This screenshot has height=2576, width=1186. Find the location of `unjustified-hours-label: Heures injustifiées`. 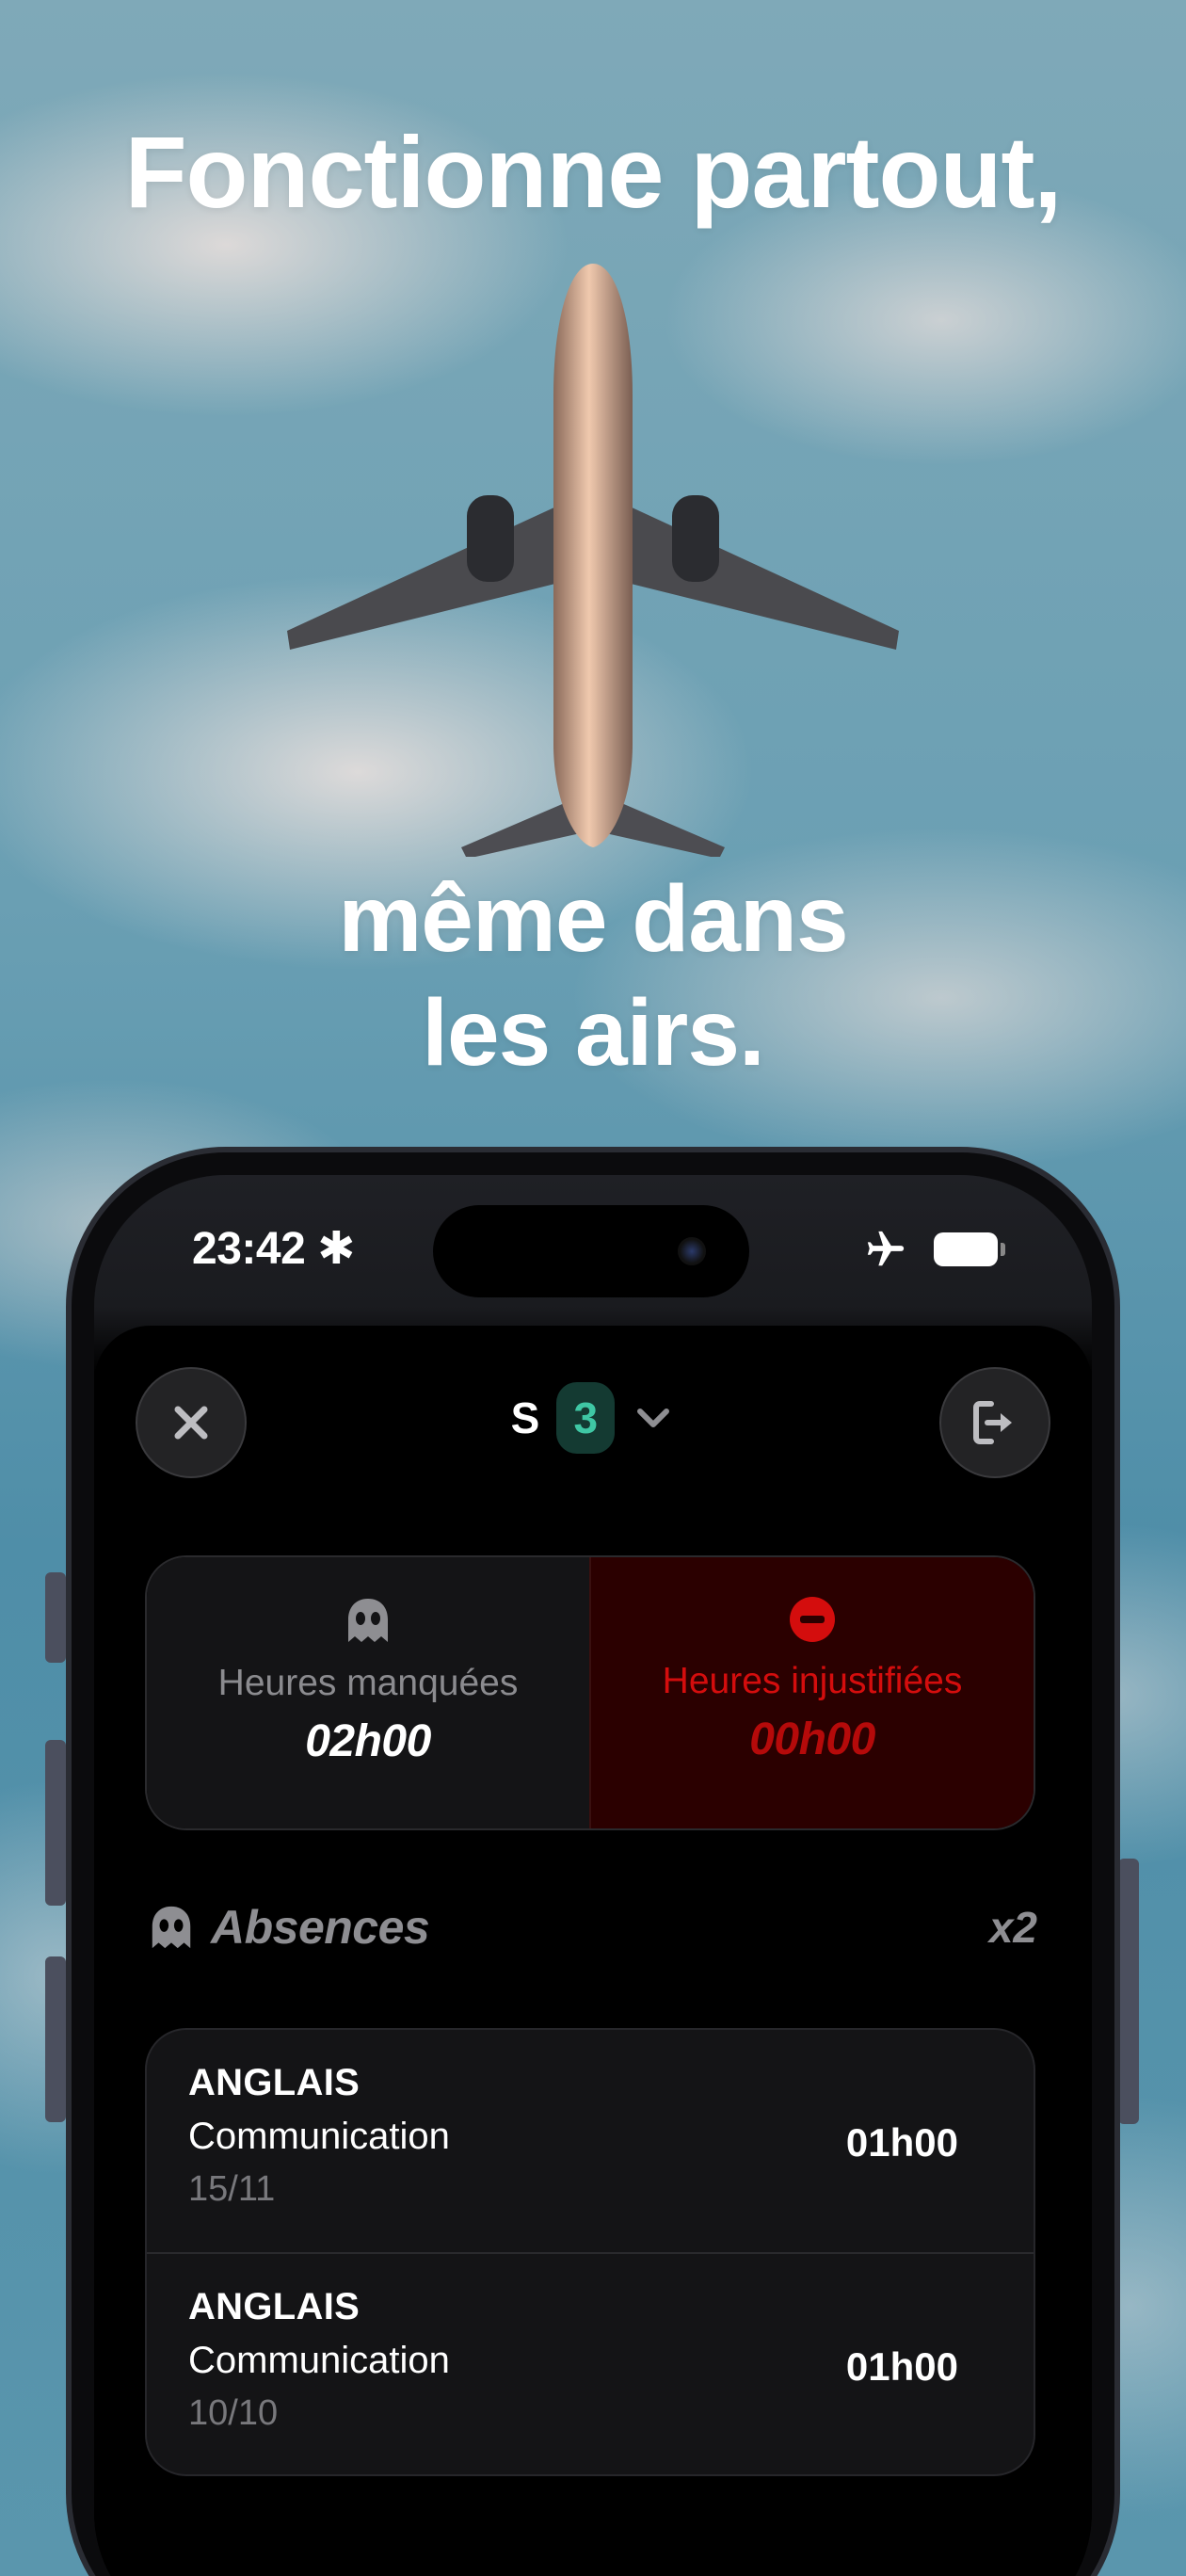

unjustified-hours-label: Heures injustifiées is located at coordinates (812, 1681).